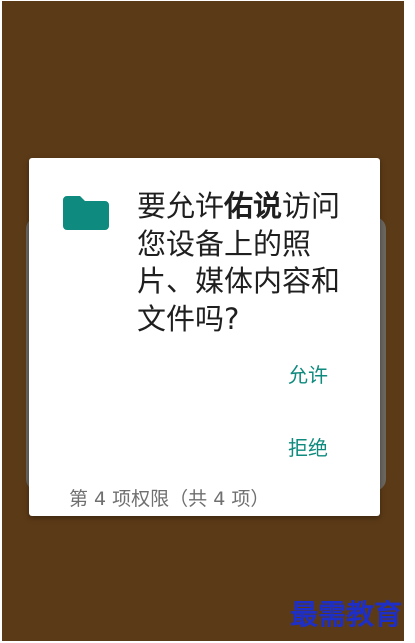 The image size is (415, 643). What do you see at coordinates (86, 213) in the screenshot?
I see `folder-icon` at bounding box center [86, 213].